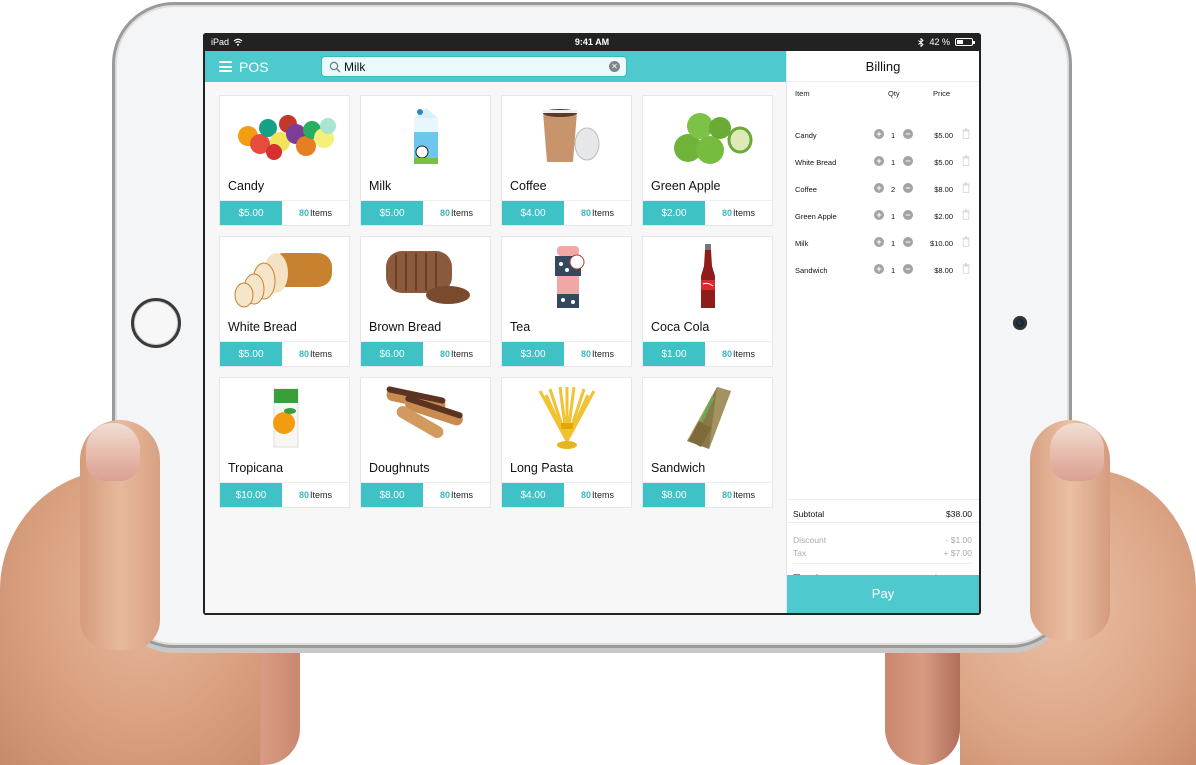 This screenshot has height=765, width=1196. Describe the element at coordinates (405, 327) in the screenshot. I see `product-name: Brown Bread` at that location.